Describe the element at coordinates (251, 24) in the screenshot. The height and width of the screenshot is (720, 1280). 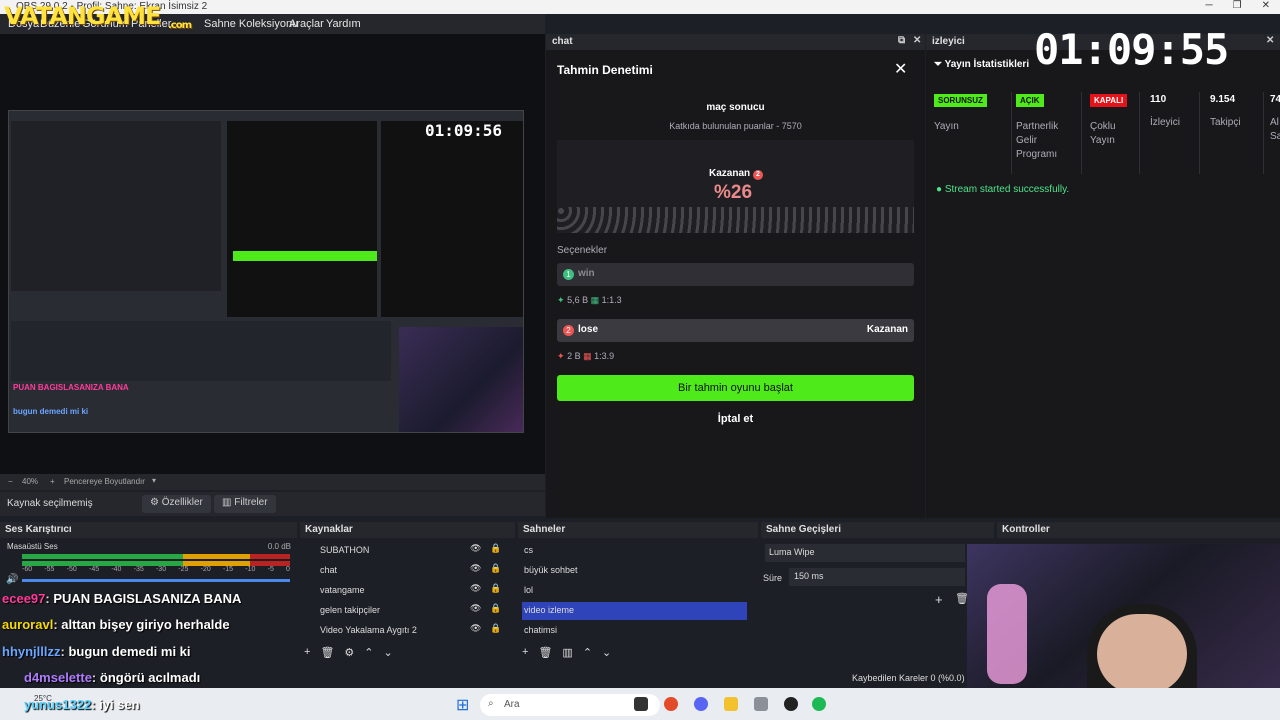
I see `menu-scene-collection: Sahne Koleksiyonu` at that location.